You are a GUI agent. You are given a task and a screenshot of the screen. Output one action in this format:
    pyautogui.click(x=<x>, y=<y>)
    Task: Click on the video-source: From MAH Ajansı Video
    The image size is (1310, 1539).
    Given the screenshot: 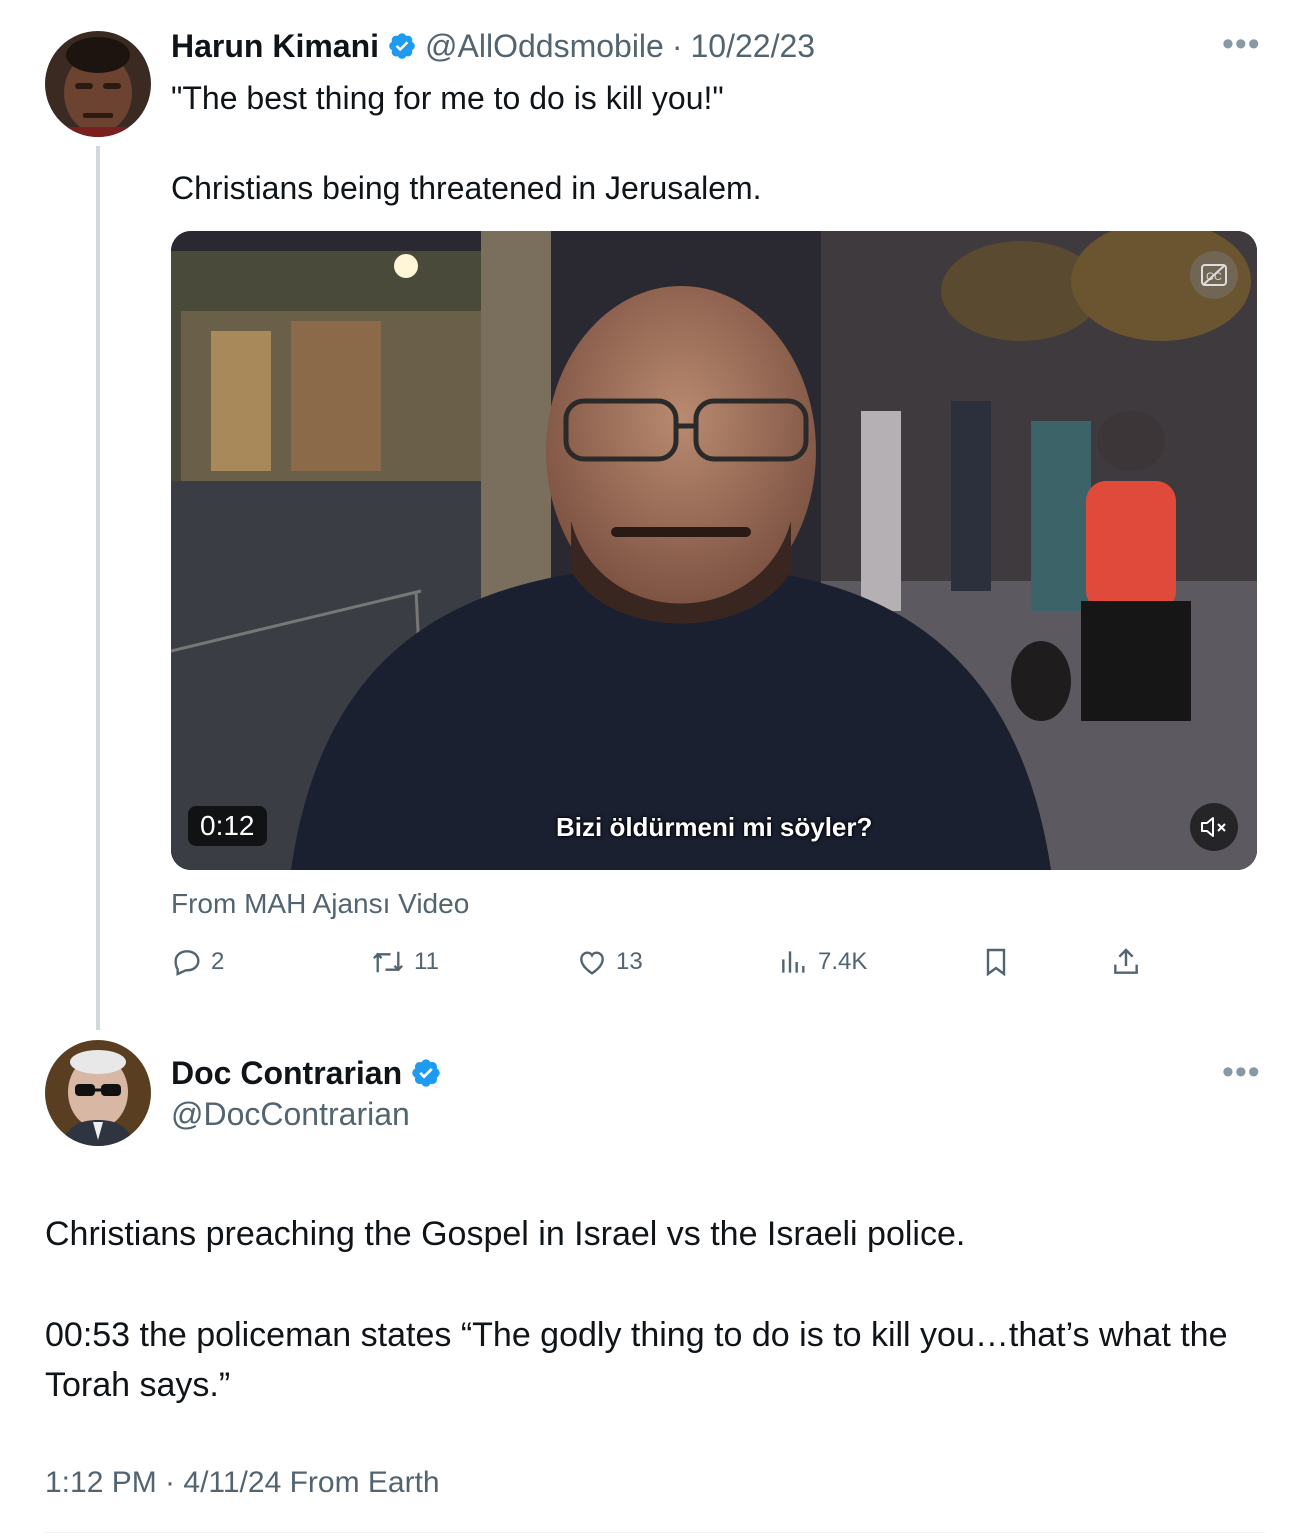 What is the action you would take?
    pyautogui.click(x=320, y=904)
    